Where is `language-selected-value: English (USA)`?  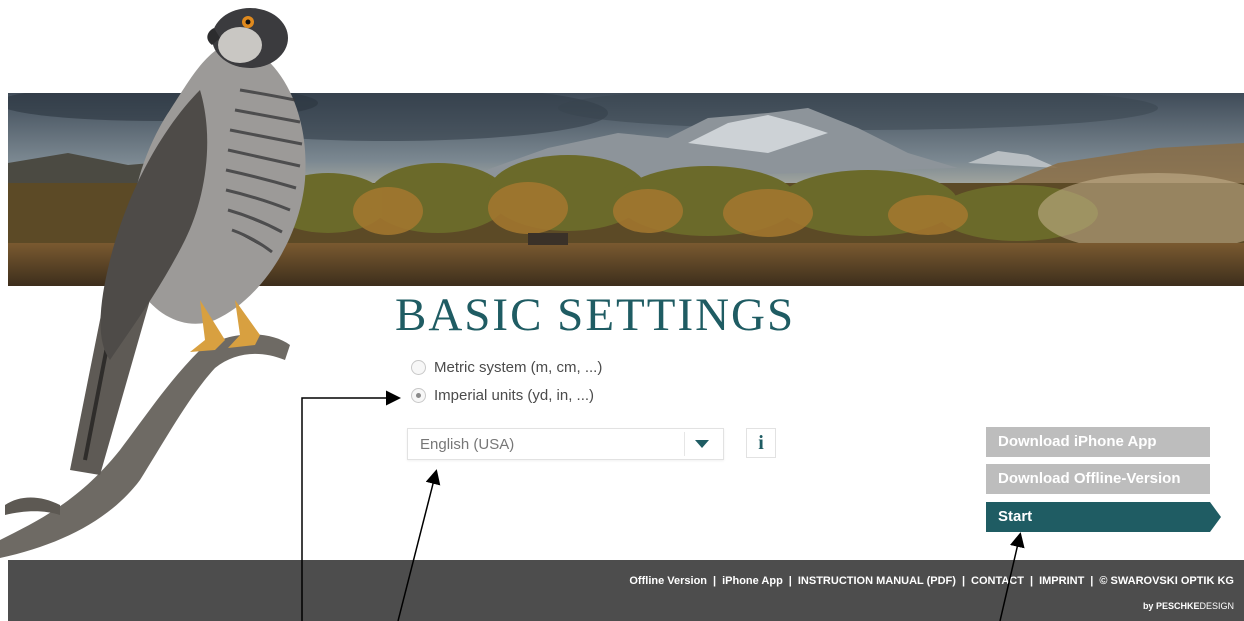 language-selected-value: English (USA) is located at coordinates (467, 444).